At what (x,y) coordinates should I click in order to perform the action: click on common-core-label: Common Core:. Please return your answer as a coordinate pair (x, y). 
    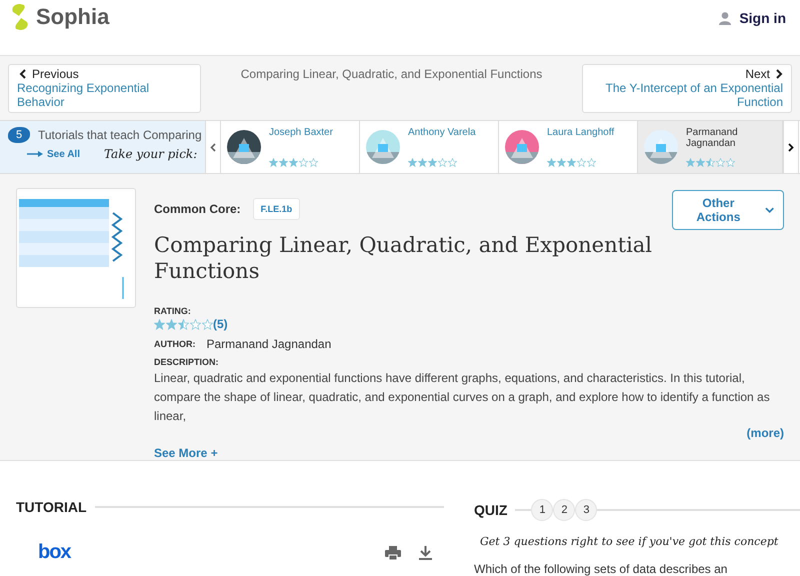
    Looking at the image, I should click on (197, 209).